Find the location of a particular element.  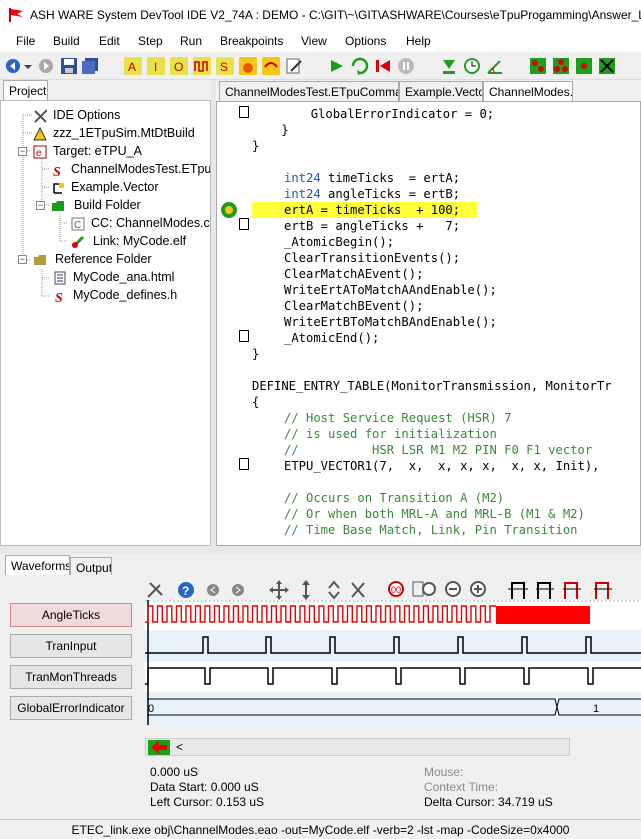

current-execution-icon is located at coordinates (229, 210).